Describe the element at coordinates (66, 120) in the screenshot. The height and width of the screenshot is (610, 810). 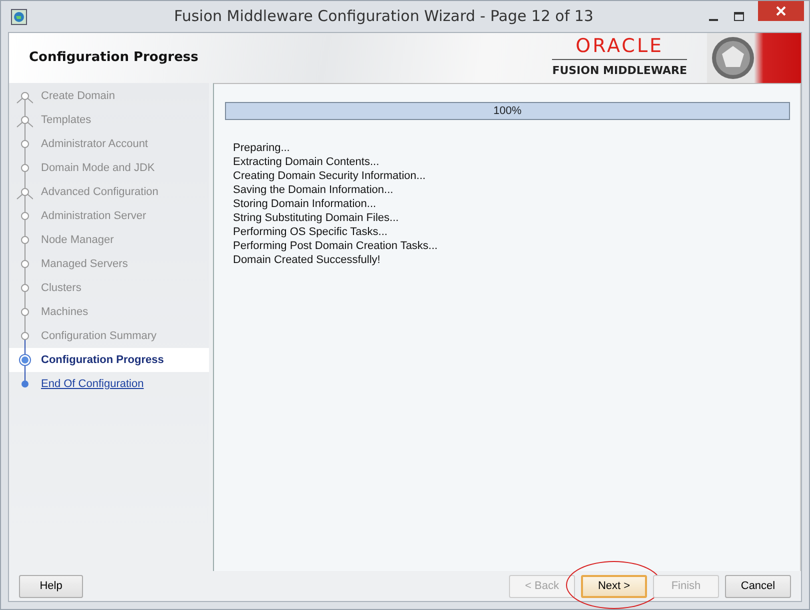
I see `step-link: Templates` at that location.